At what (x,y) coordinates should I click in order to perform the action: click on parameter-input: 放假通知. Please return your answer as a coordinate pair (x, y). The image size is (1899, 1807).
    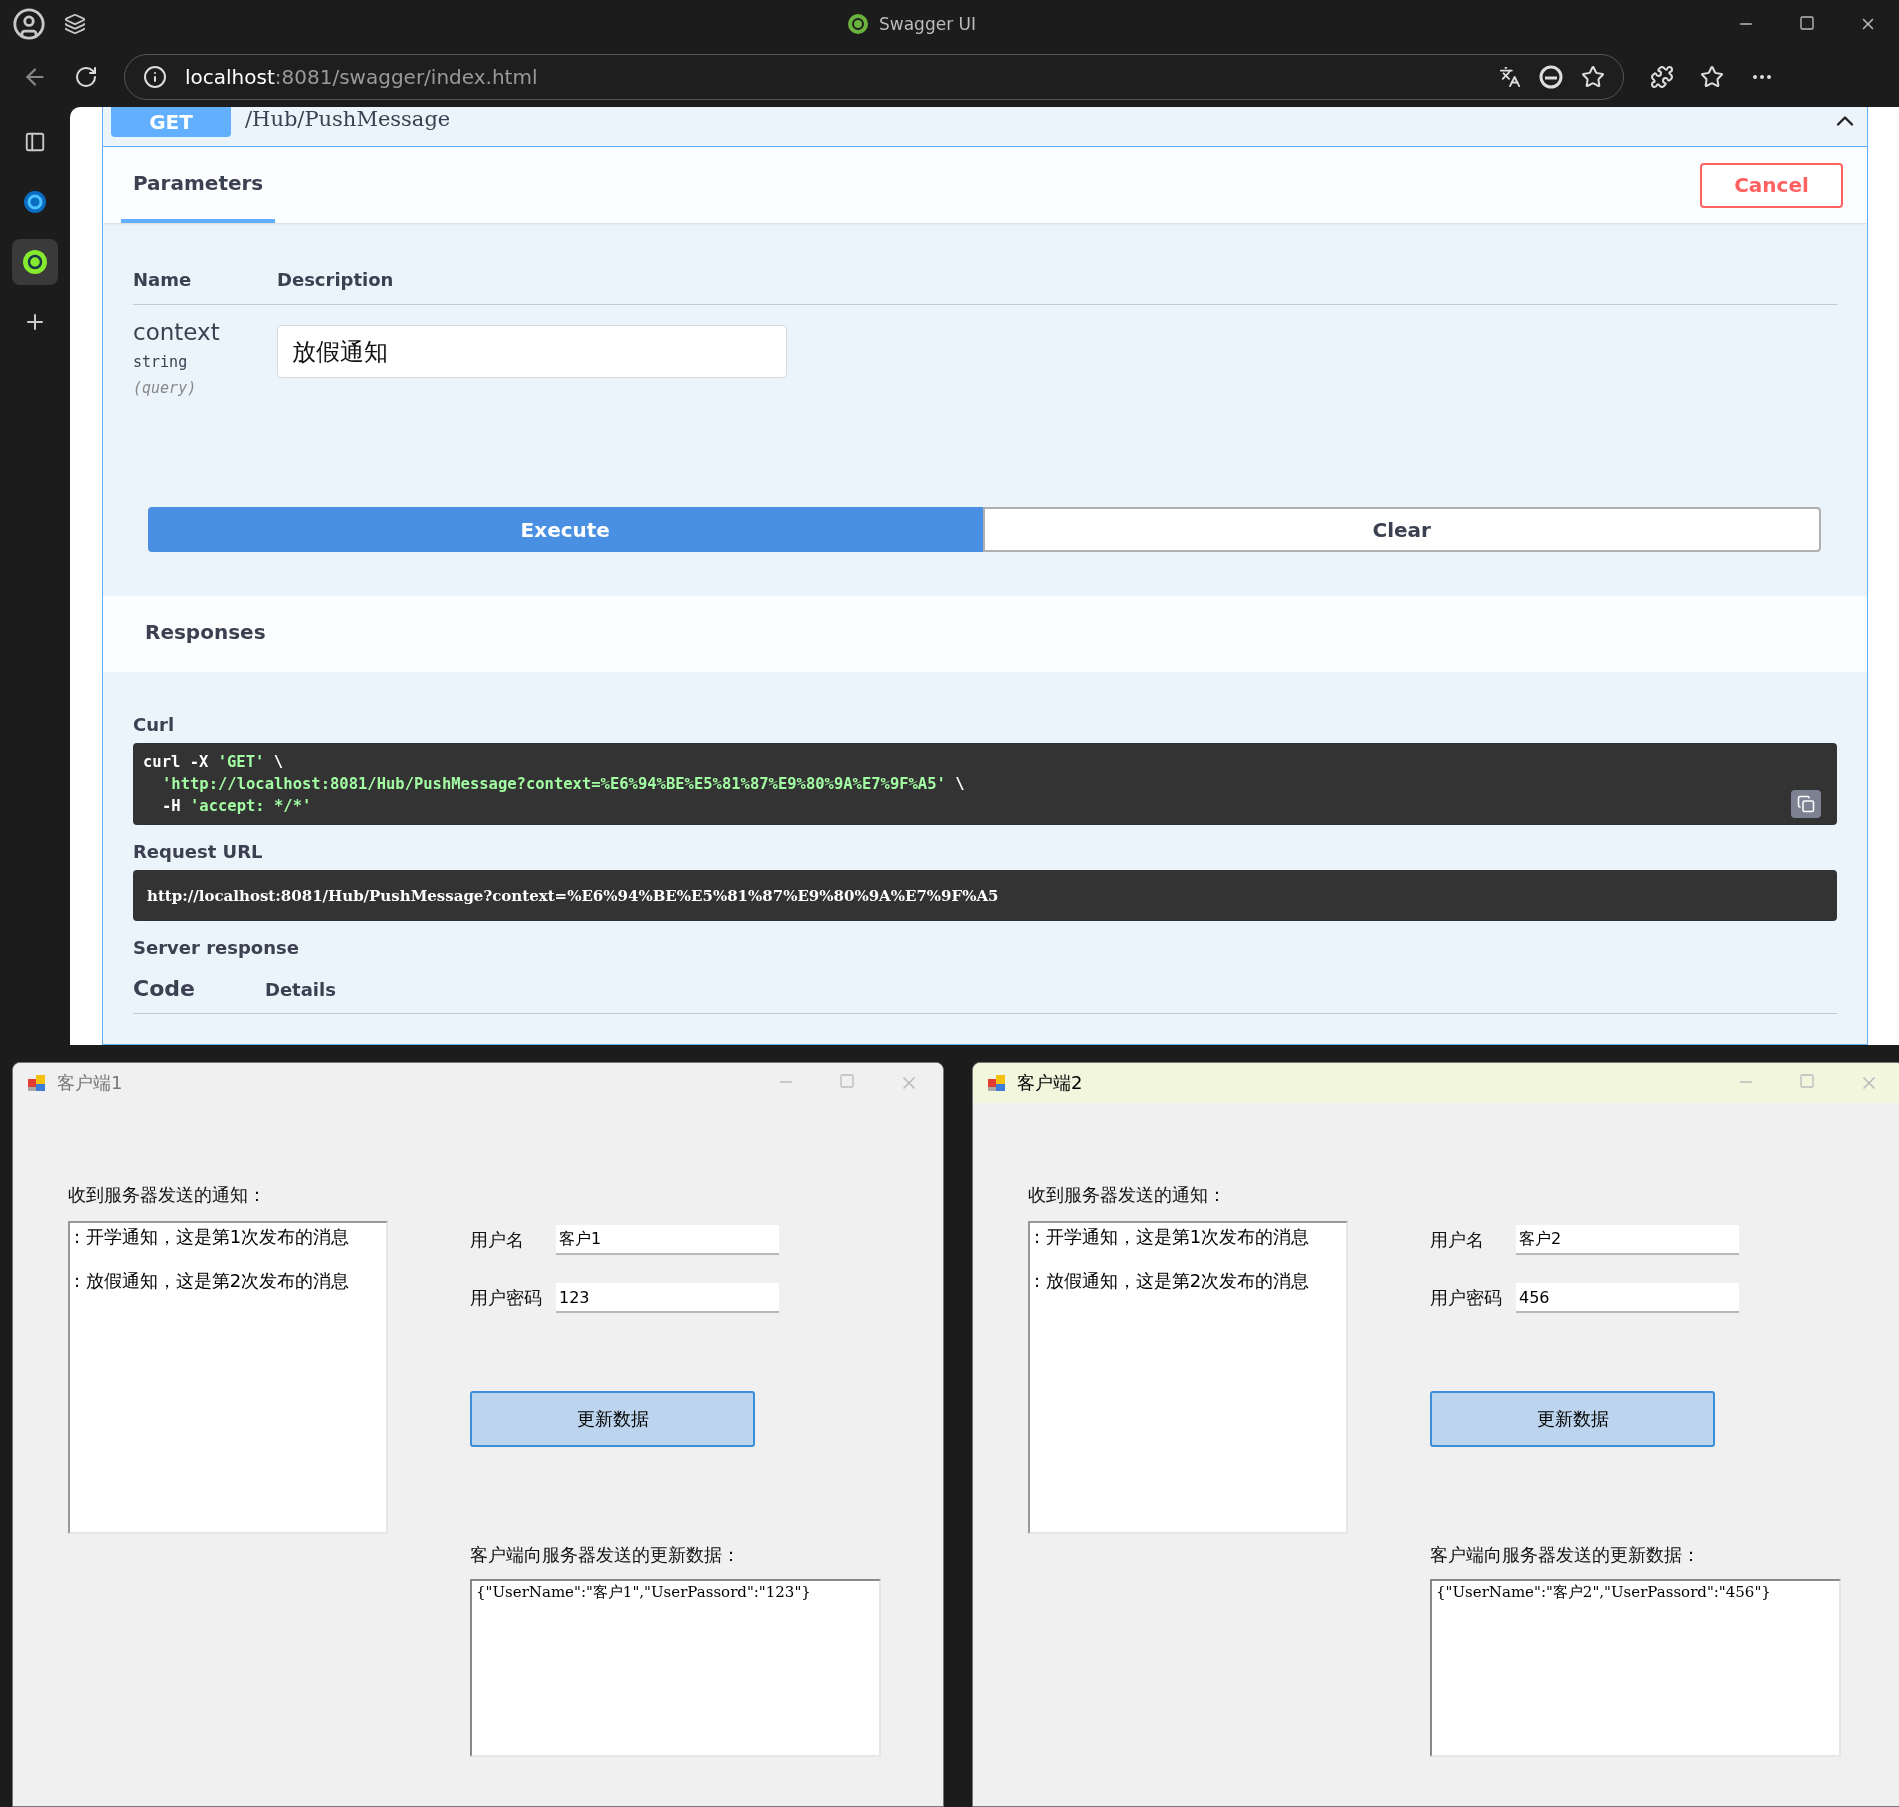
    Looking at the image, I should click on (532, 351).